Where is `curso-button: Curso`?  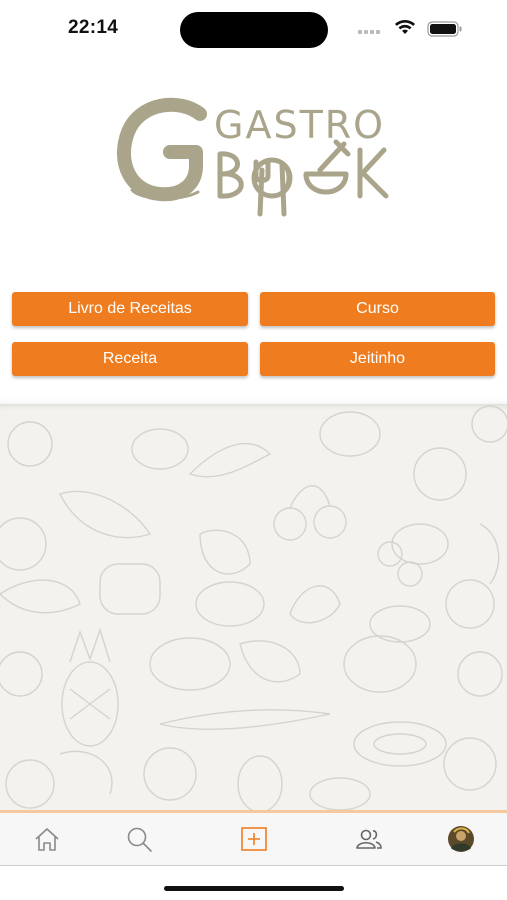 curso-button: Curso is located at coordinates (377, 309).